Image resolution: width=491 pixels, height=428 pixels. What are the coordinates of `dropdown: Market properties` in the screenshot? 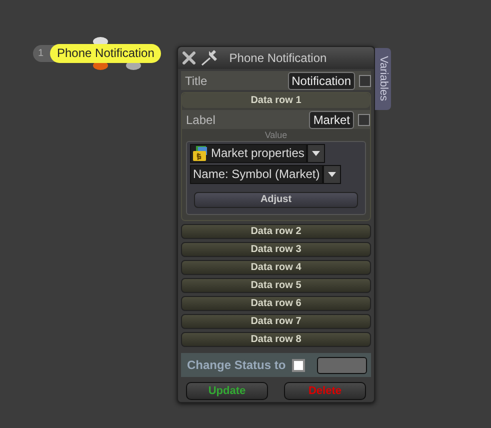 It's located at (249, 153).